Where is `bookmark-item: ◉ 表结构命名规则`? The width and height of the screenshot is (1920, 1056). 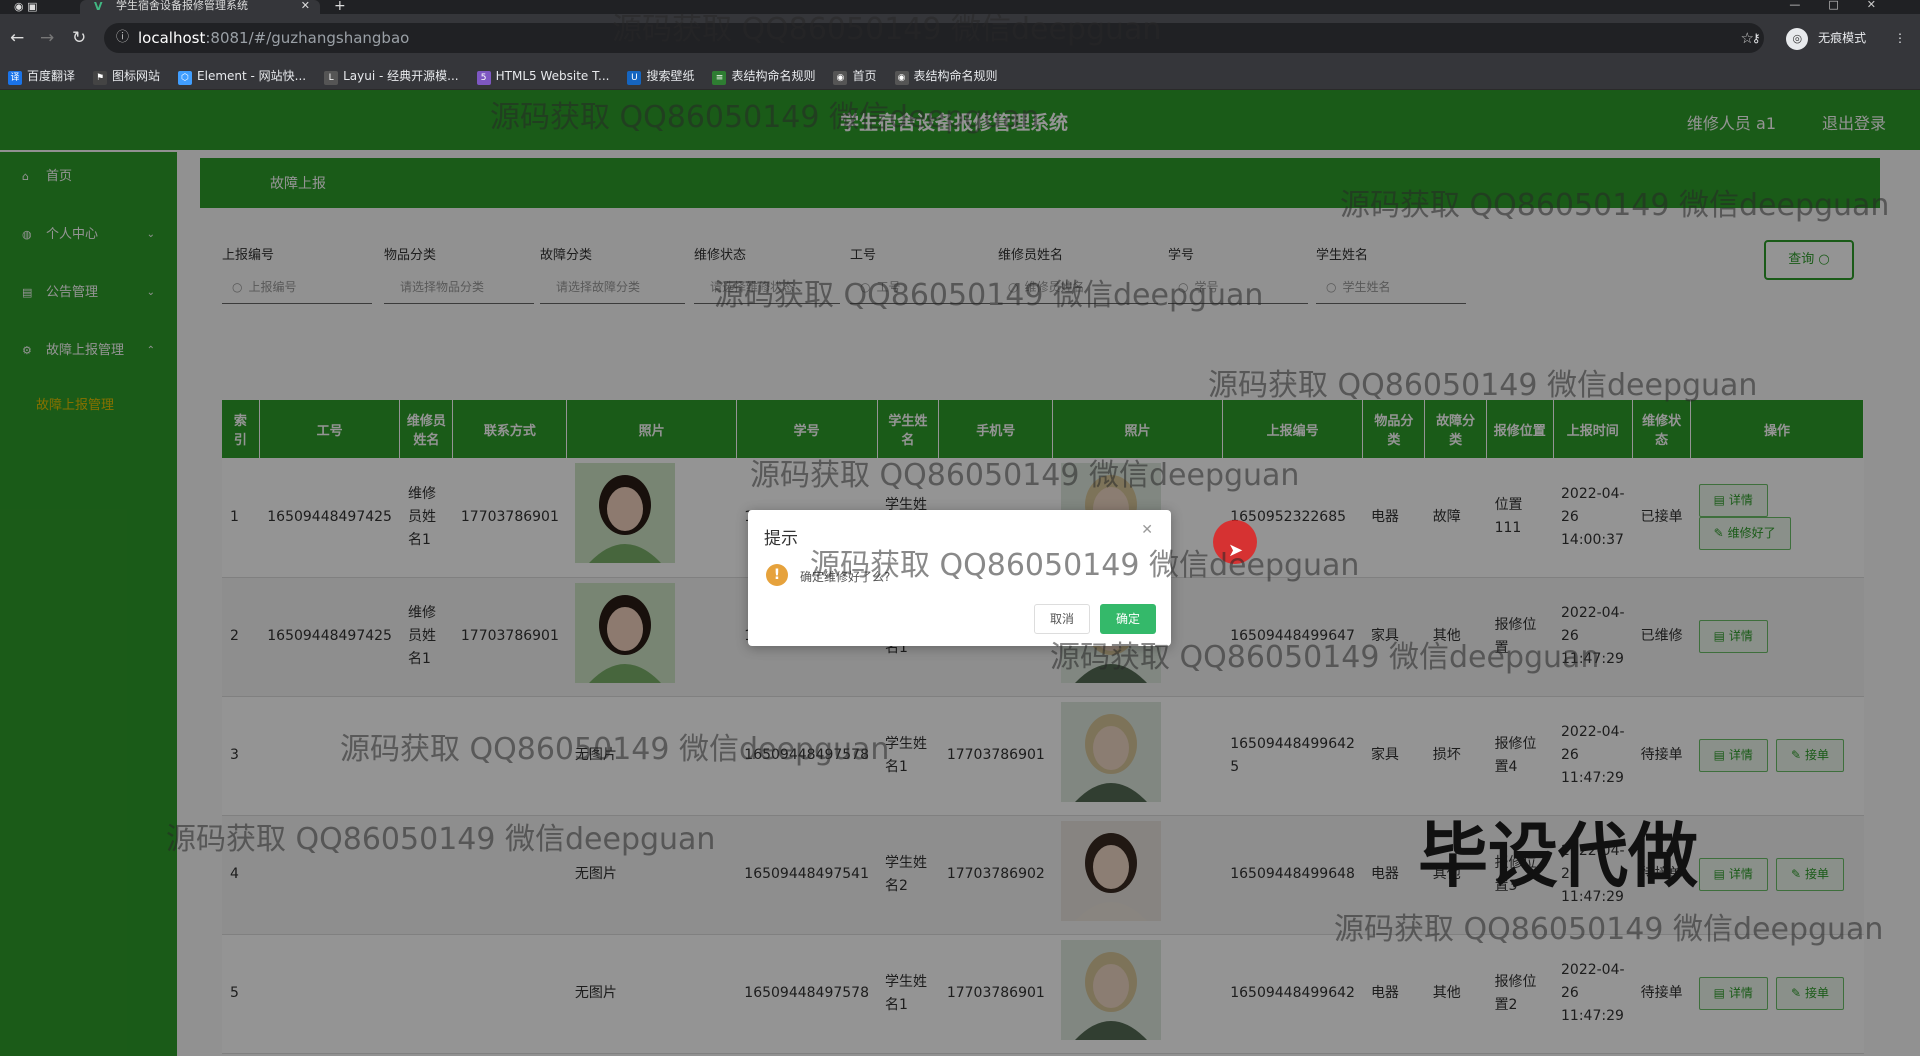 bookmark-item: ◉ 表结构命名规则 is located at coordinates (946, 76).